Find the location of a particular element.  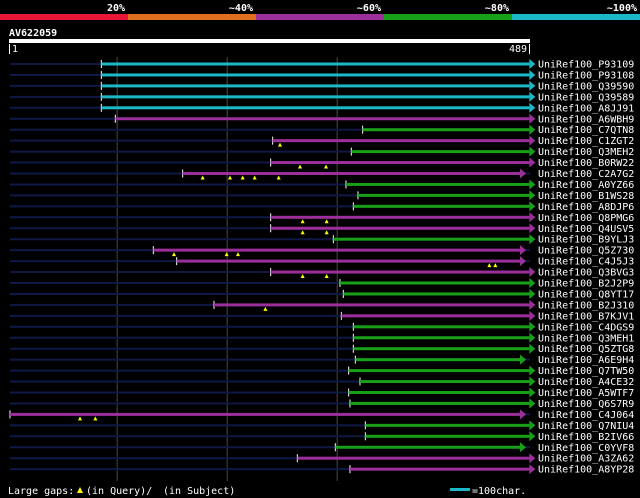

hit-label: UniRef100_Q6S7R9 is located at coordinates (586, 404).